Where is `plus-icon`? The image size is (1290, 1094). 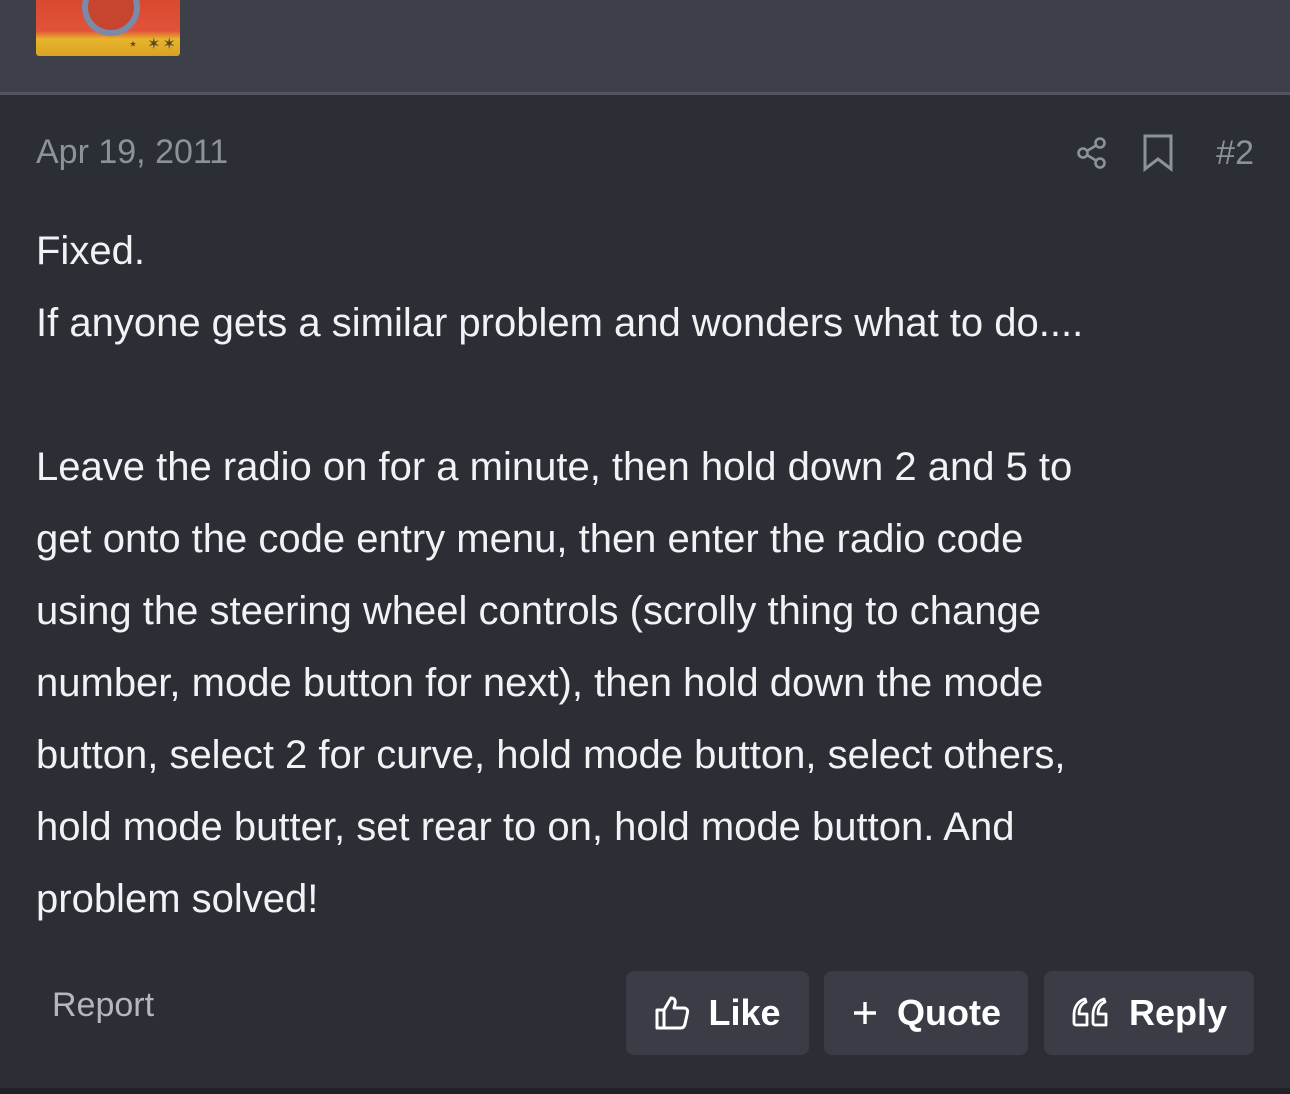
plus-icon is located at coordinates (865, 1013).